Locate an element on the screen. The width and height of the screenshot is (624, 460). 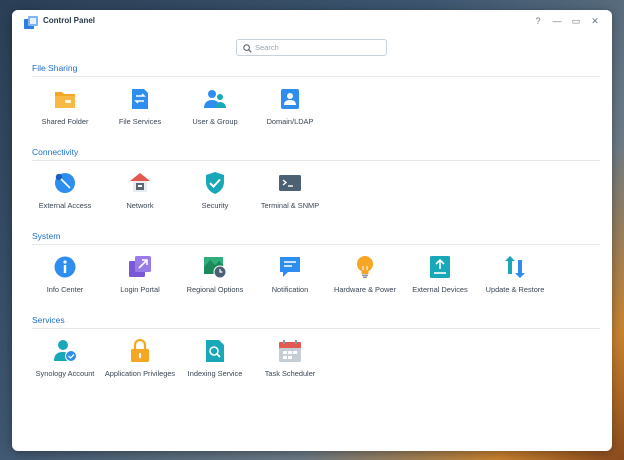
item-label: Domain/LDAP is located at coordinates (290, 121).